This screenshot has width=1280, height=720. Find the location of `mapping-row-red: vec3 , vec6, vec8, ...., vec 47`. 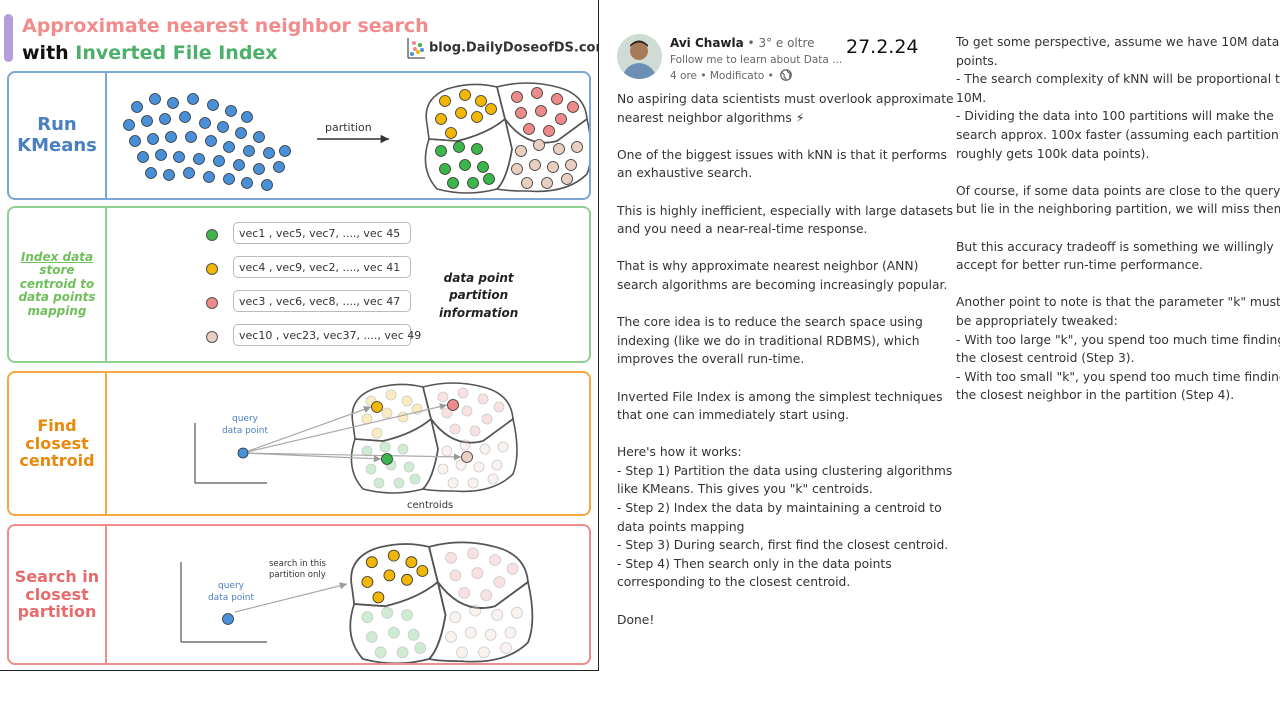

mapping-row-red: vec3 , vec6, vec8, ...., vec 47 is located at coordinates (322, 301).